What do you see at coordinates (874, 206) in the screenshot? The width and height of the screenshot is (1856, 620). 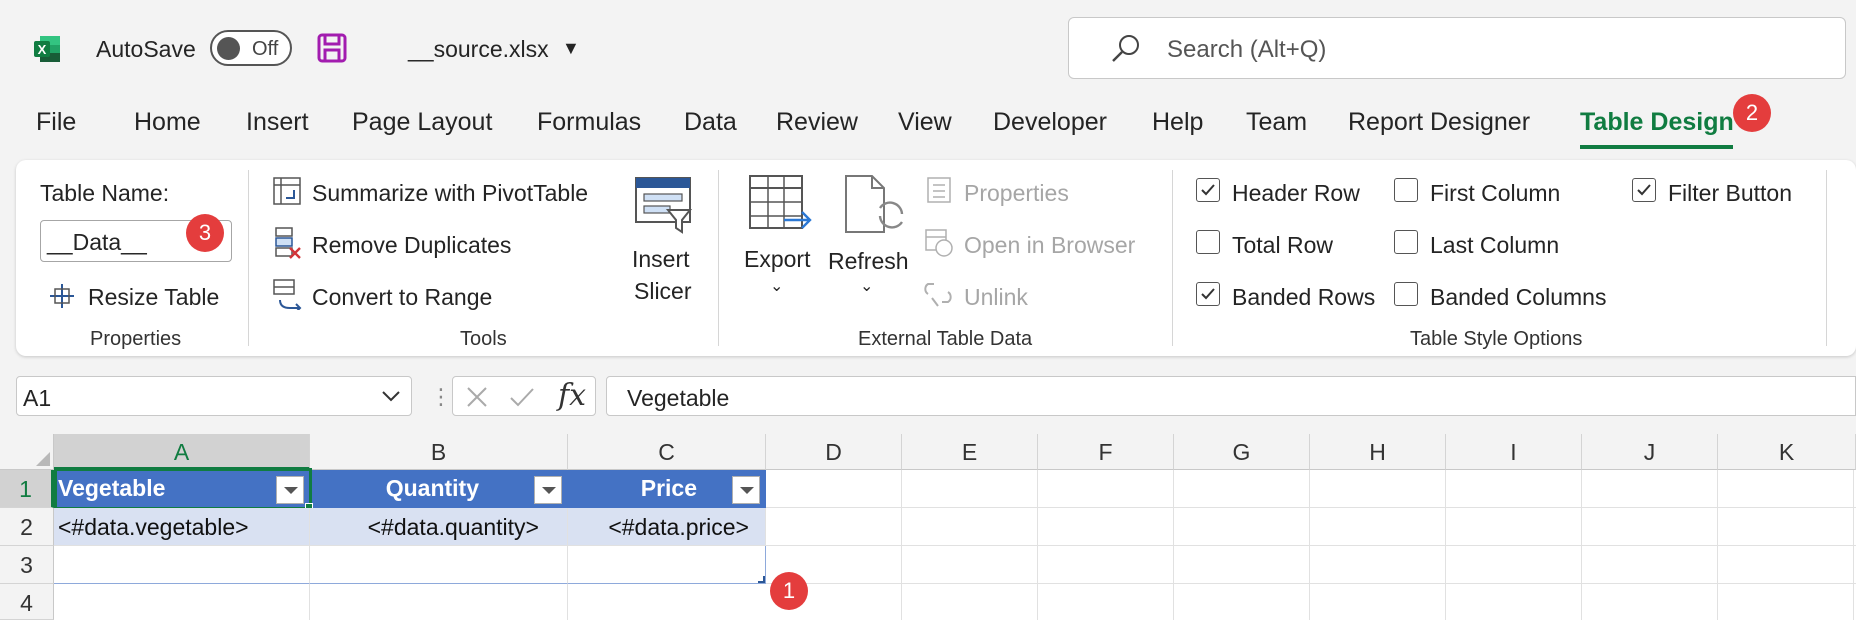 I see `refresh-icon` at bounding box center [874, 206].